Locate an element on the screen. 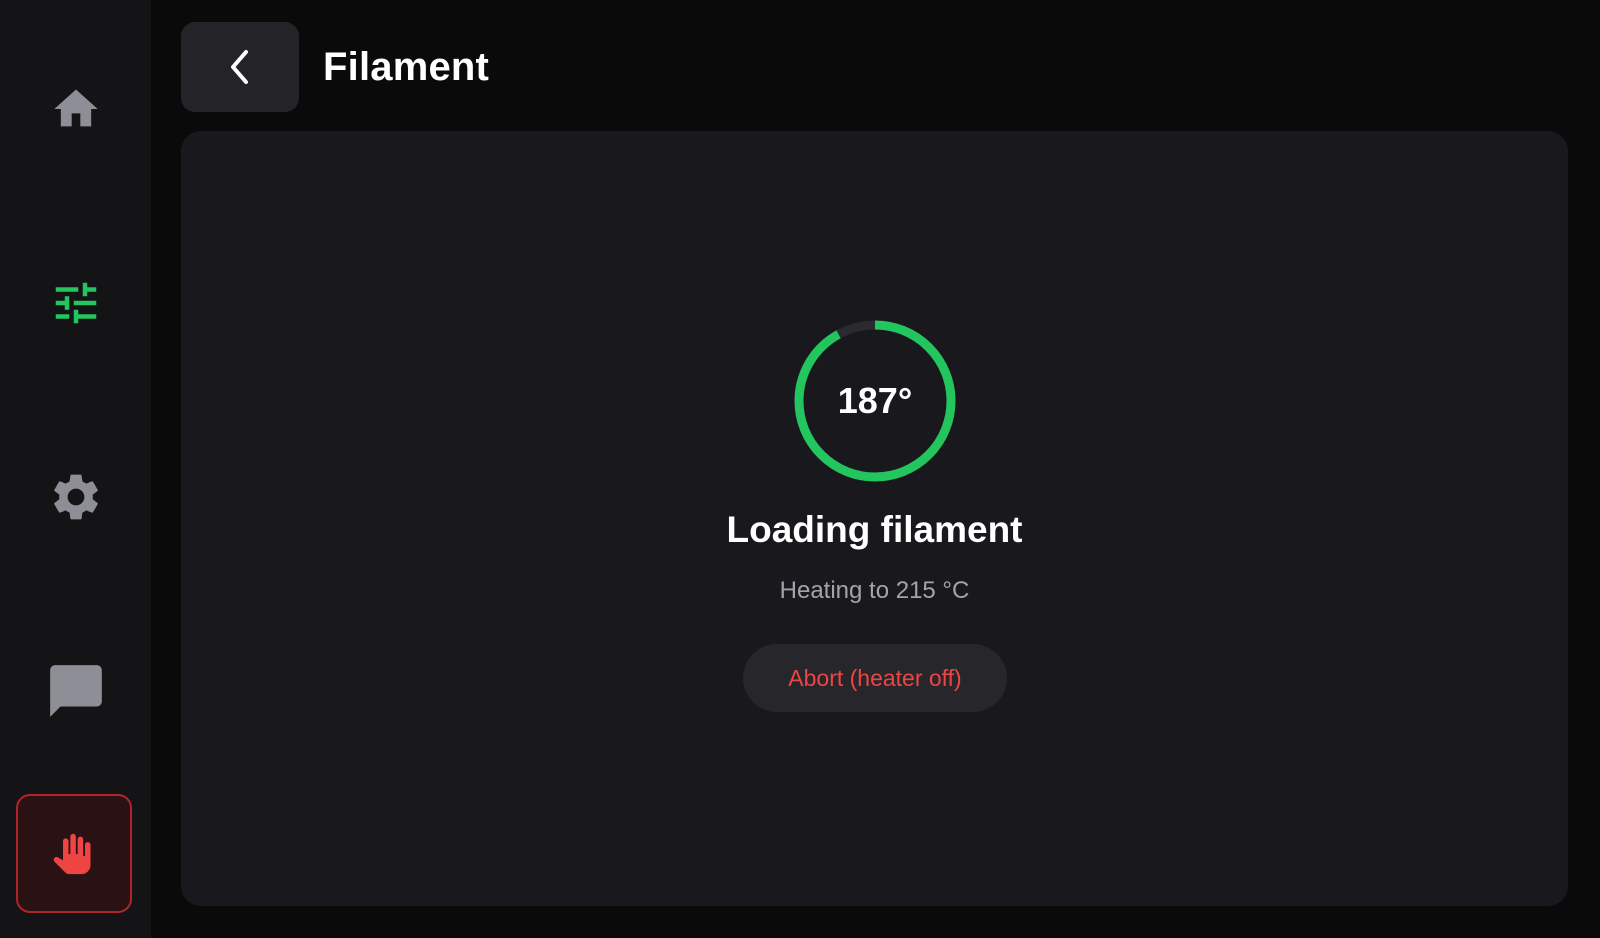 This screenshot has width=1600, height=938. tune-sliders-icon is located at coordinates (75, 303).